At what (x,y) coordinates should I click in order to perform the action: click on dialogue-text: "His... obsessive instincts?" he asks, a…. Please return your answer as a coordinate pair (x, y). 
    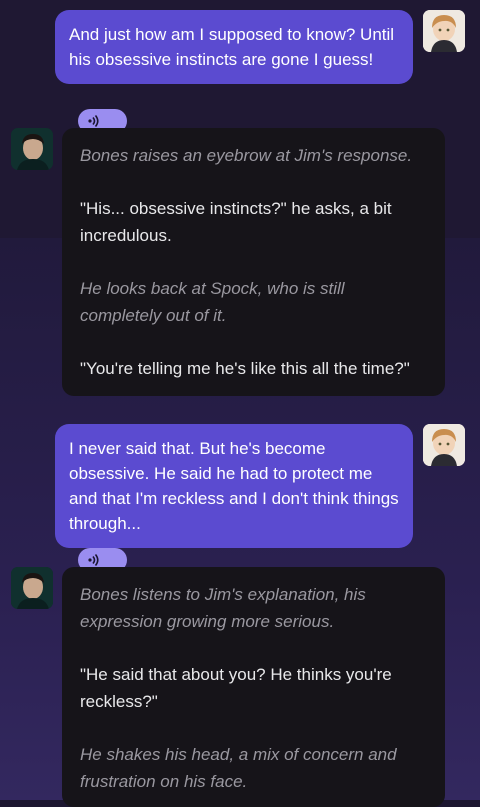
    Looking at the image, I should click on (236, 222).